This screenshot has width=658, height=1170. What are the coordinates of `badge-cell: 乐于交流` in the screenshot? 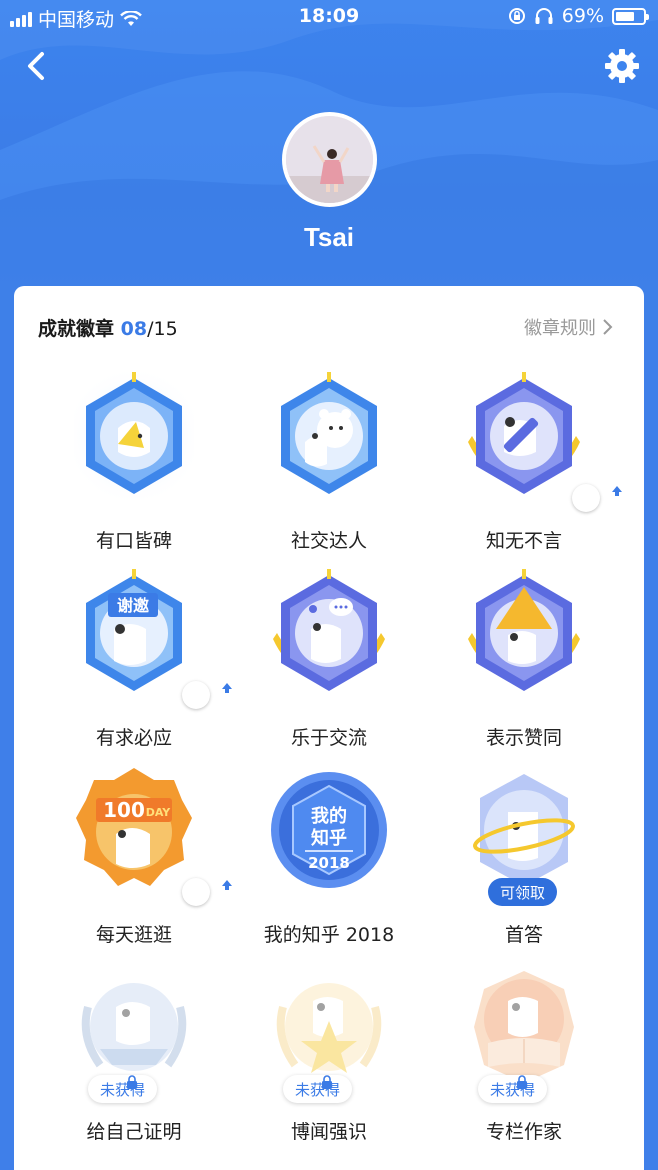 It's located at (329, 661).